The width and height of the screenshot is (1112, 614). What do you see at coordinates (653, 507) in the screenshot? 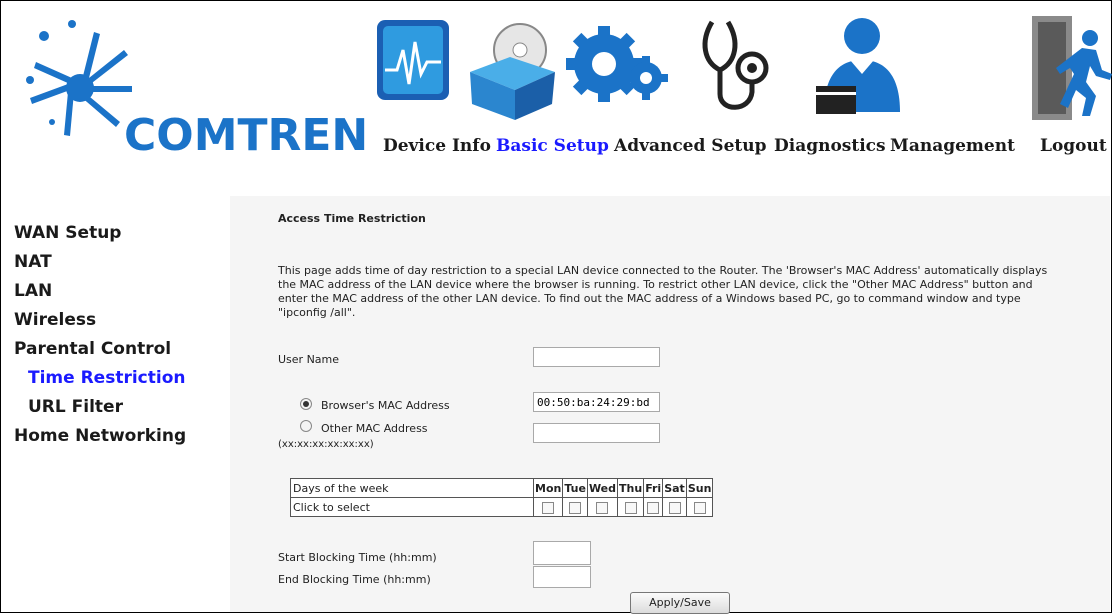
I see `day-checkbox-fri` at bounding box center [653, 507].